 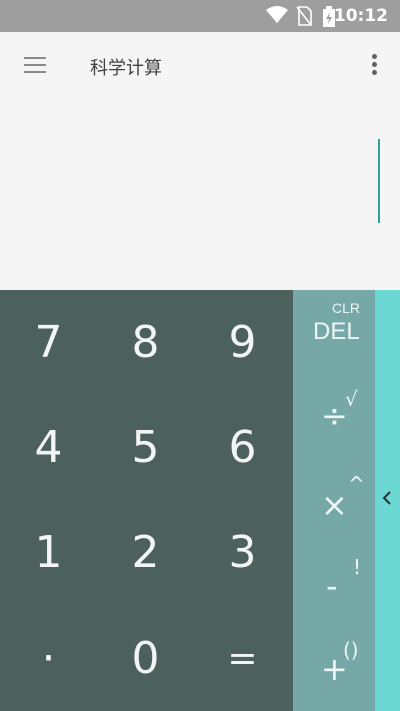 What do you see at coordinates (126, 68) in the screenshot?
I see `page-title: 科学计算` at bounding box center [126, 68].